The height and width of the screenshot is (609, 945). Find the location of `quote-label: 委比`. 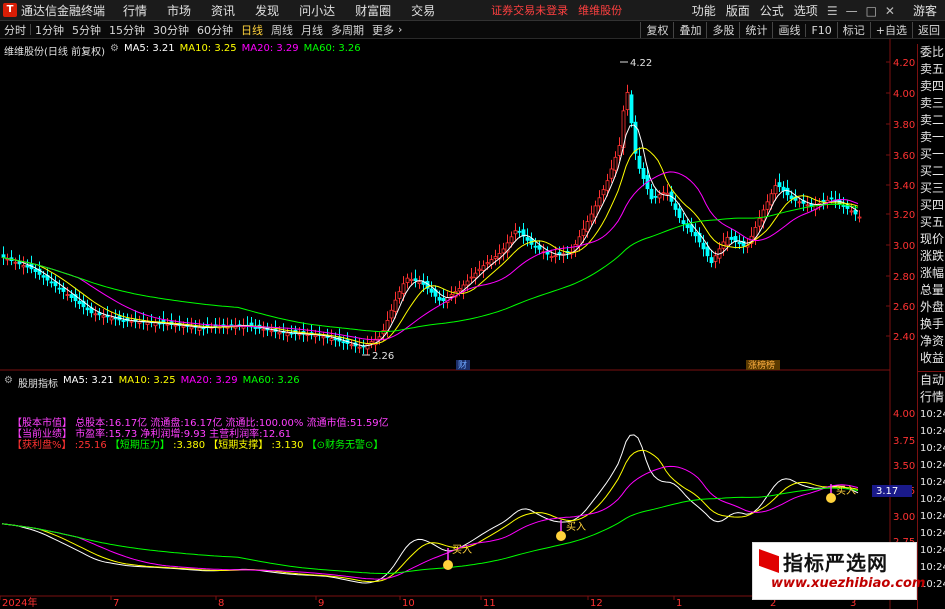

quote-label: 委比 is located at coordinates (932, 52).